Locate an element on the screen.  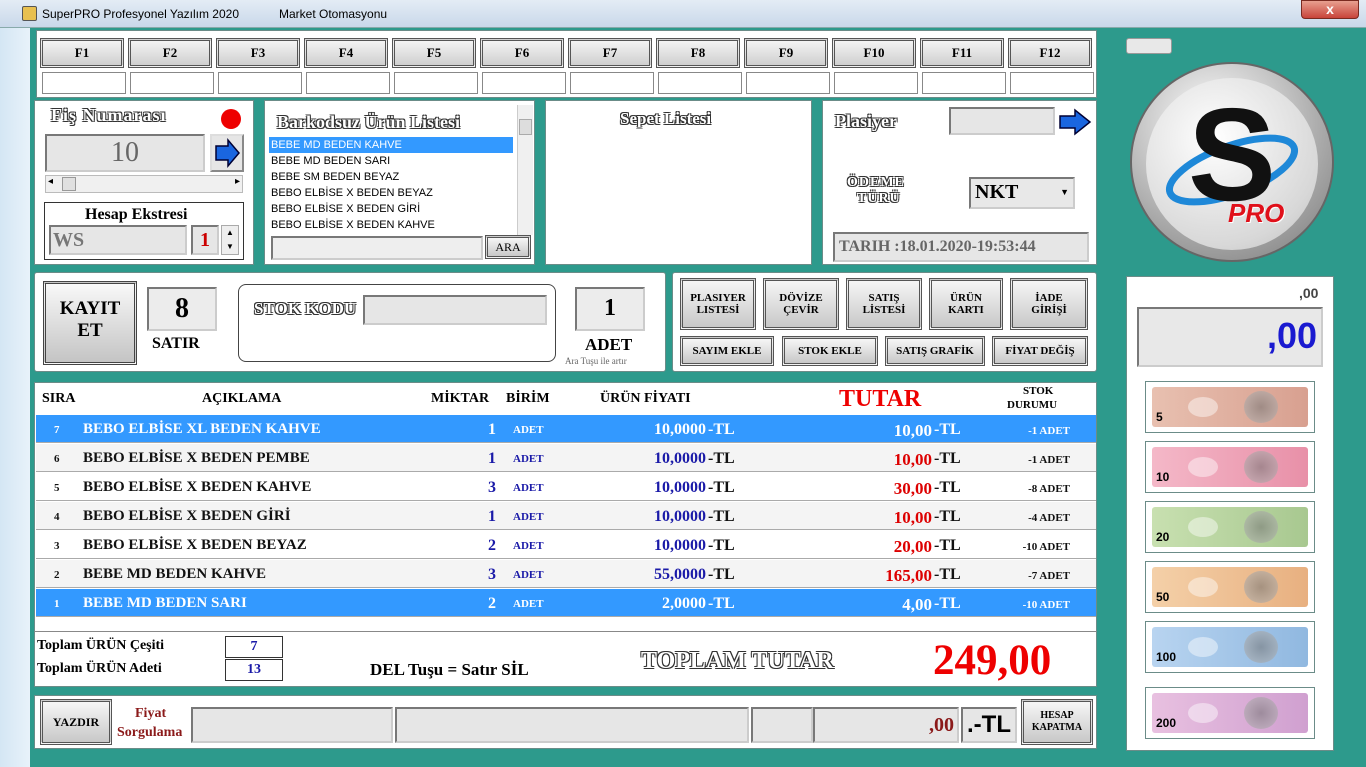
banknote-50-button: 50 is located at coordinates (1230, 587).